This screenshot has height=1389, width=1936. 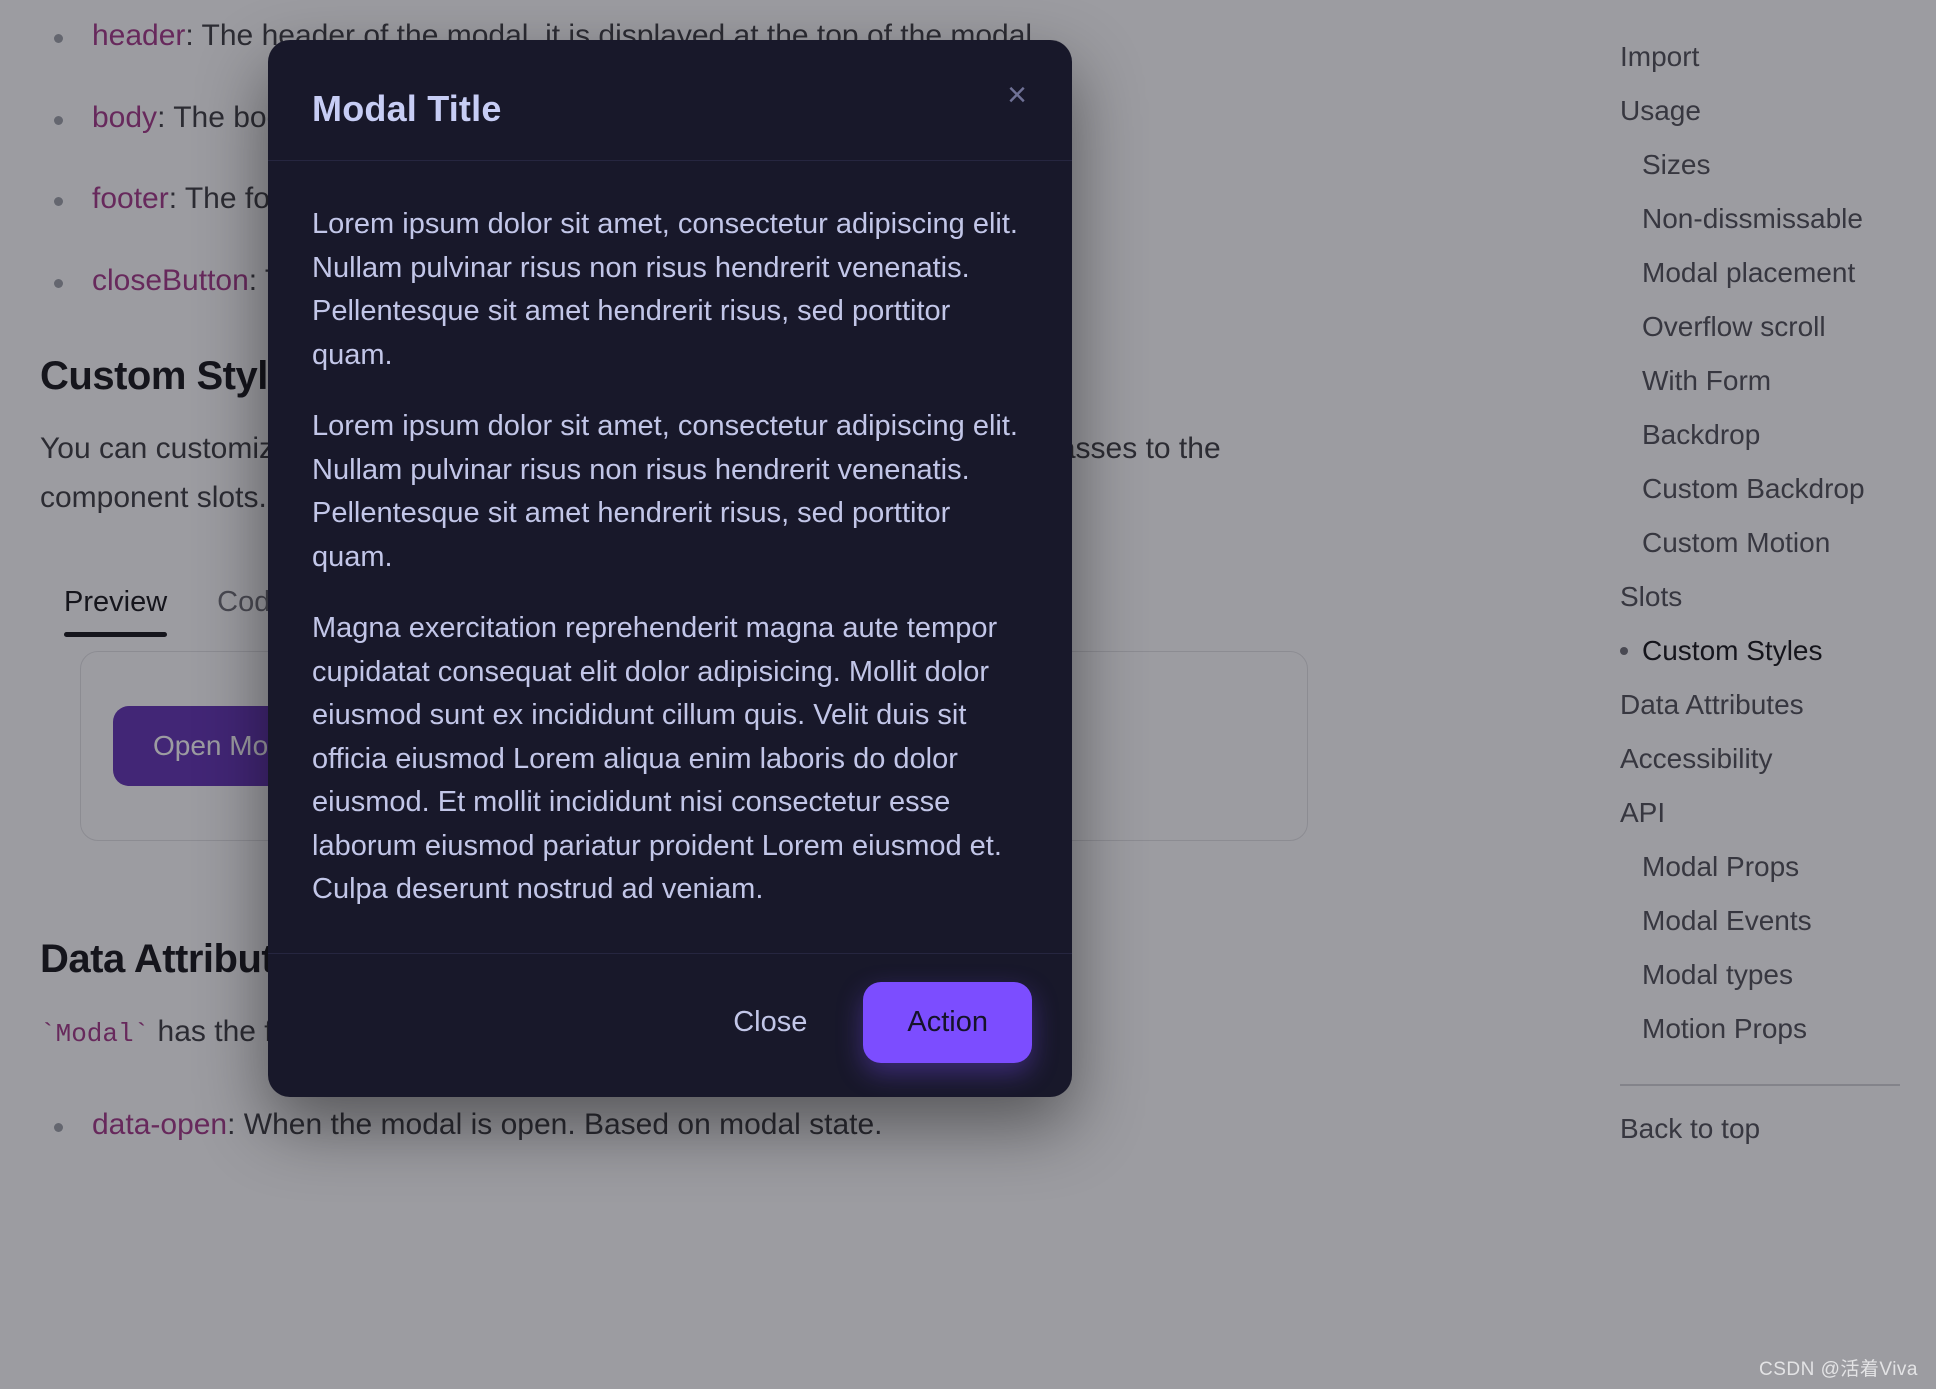 I want to click on modal-title: Modal Title, so click(x=407, y=108).